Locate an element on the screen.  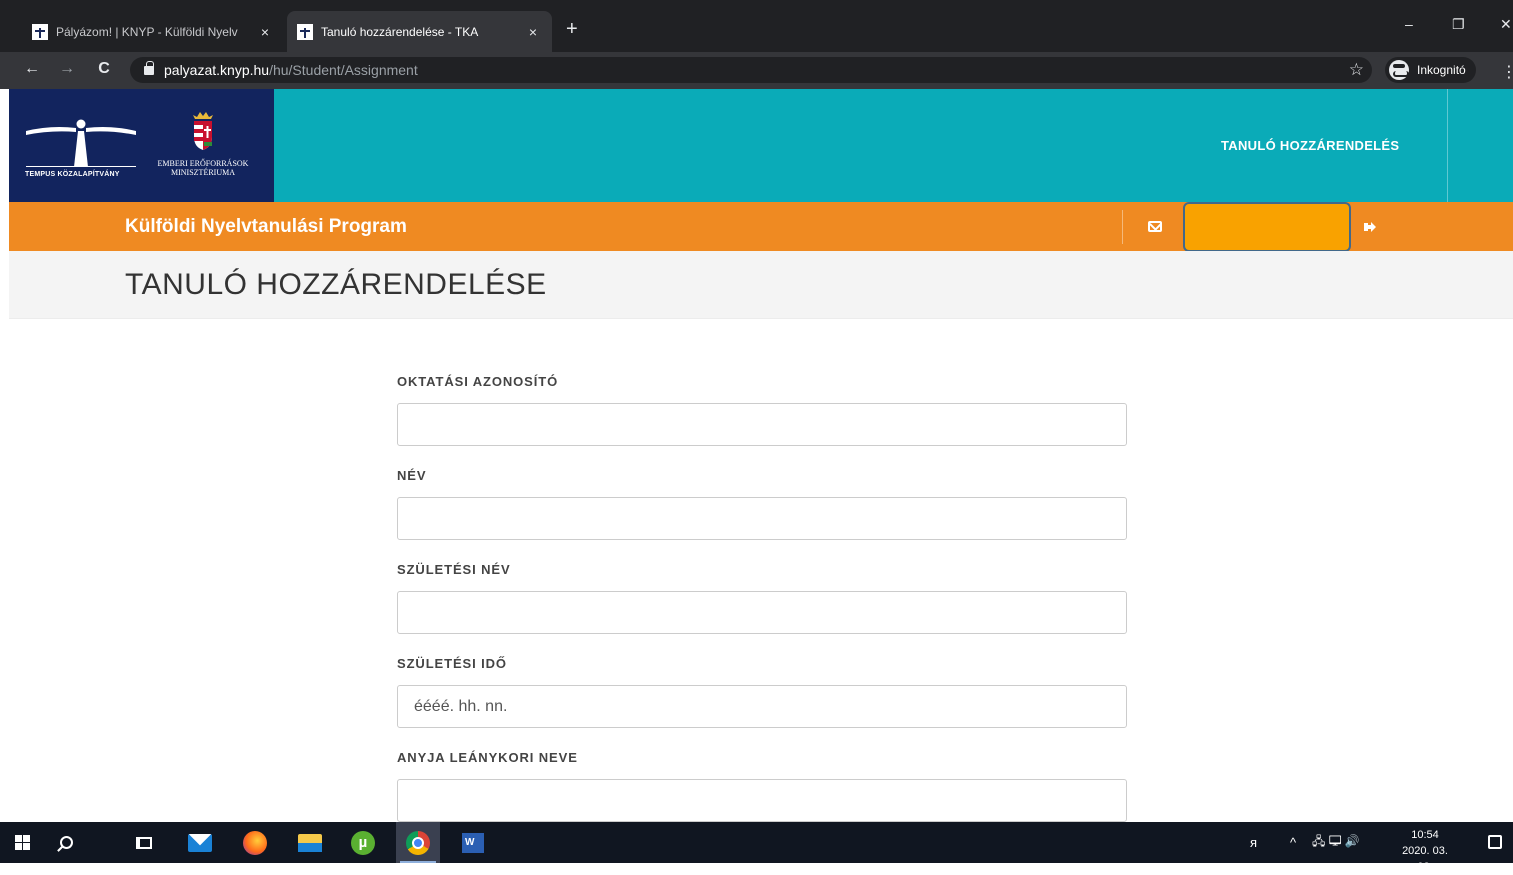
minimize-button: – is located at coordinates (1409, 24).